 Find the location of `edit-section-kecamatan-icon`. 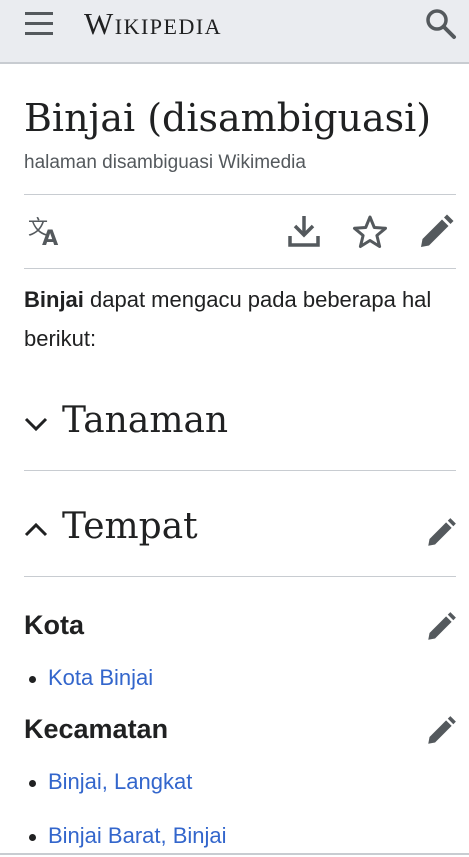

edit-section-kecamatan-icon is located at coordinates (441, 731).